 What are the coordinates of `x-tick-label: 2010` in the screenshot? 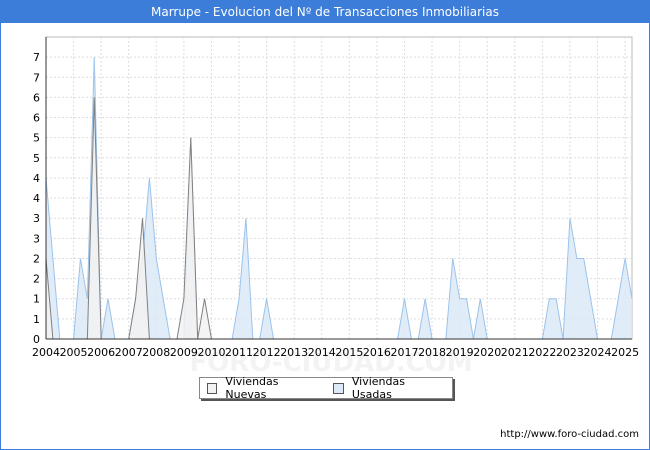 It's located at (211, 352).